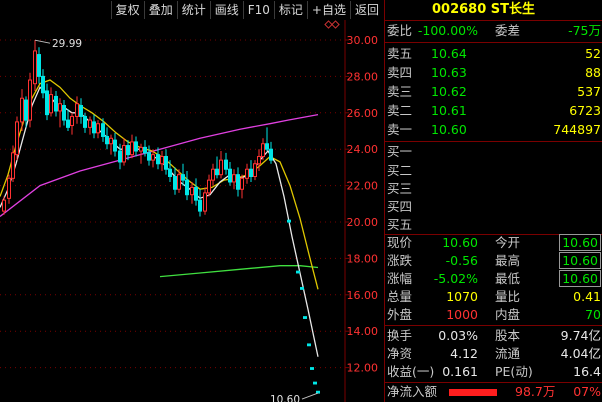 Image resolution: width=602 pixels, height=402 pixels. What do you see at coordinates (493, 73) in the screenshot?
I see `ask-row-4: 卖四 10.63 88` at bounding box center [493, 73].